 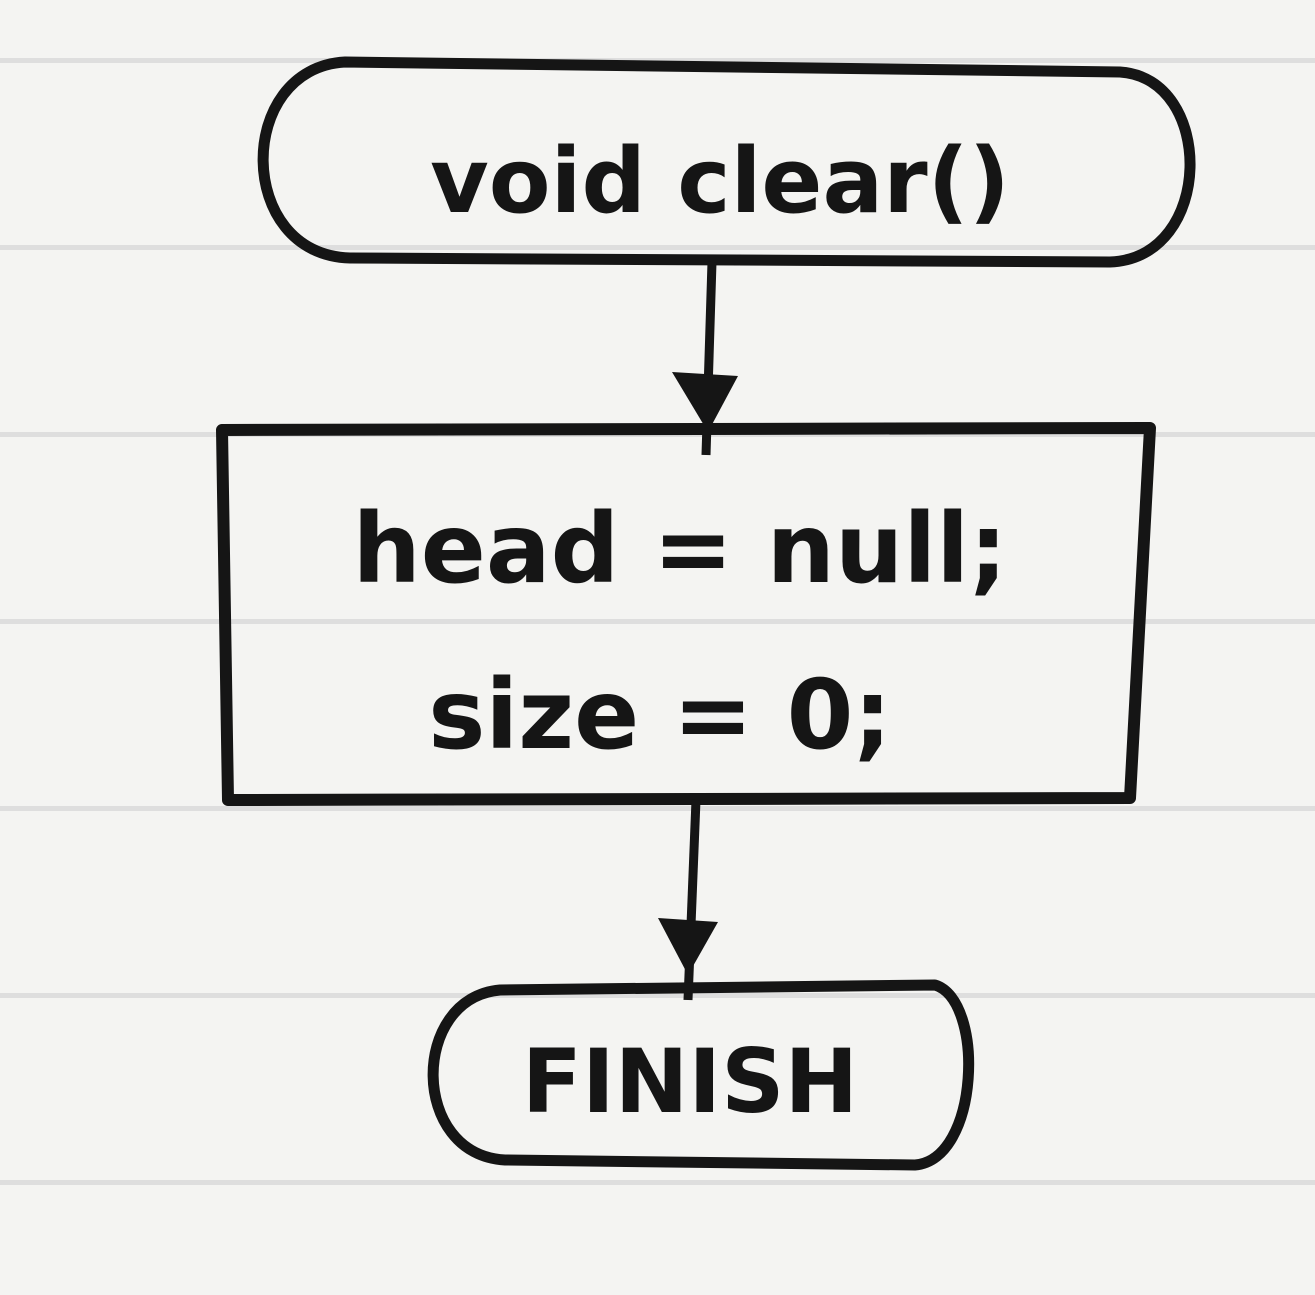 I want to click on finish-terminal-label: FINISH, so click(x=690, y=1081).